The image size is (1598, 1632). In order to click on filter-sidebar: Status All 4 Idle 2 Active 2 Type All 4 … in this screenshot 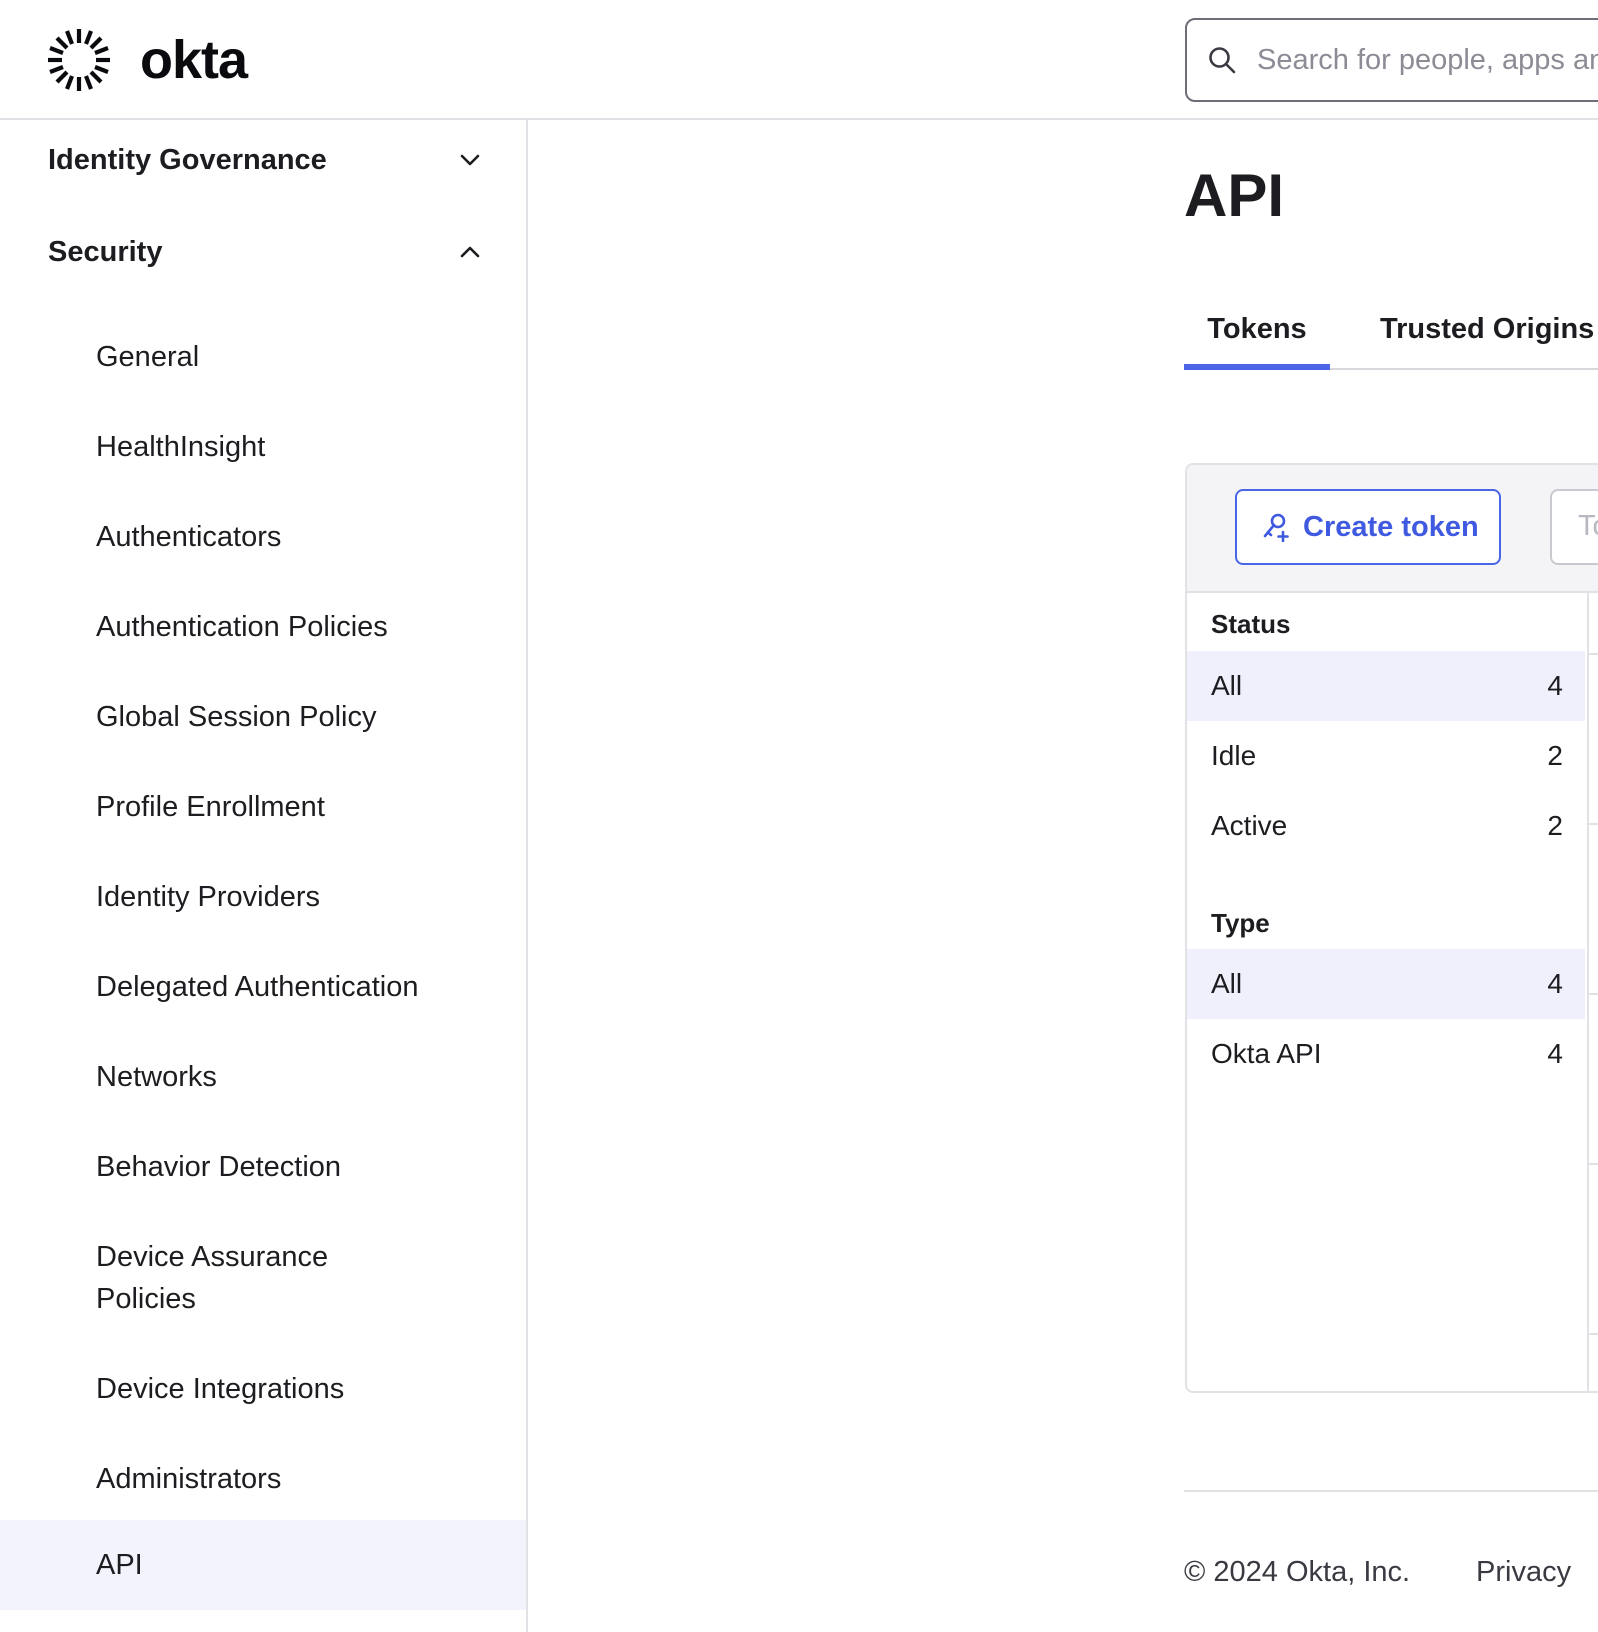, I will do `click(1388, 992)`.